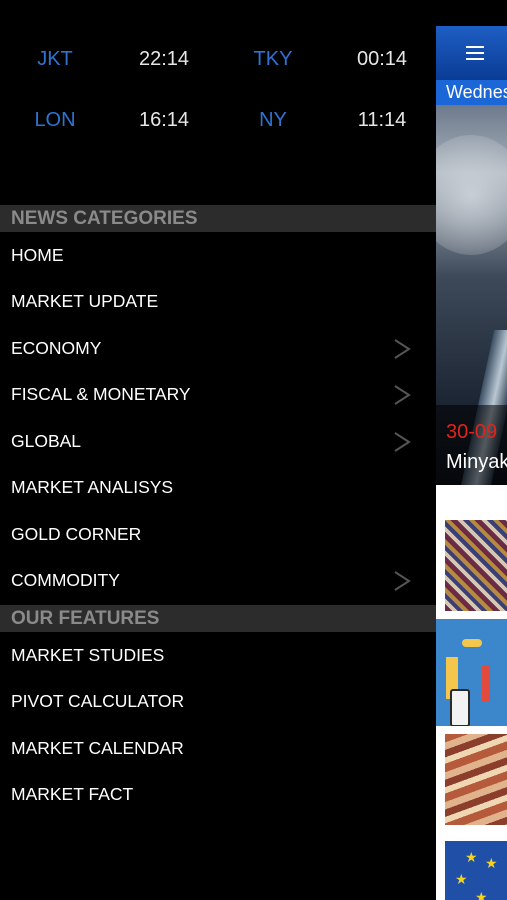 The width and height of the screenshot is (507, 900). What do you see at coordinates (72, 794) in the screenshot?
I see `menu-item-label: MARKET FACT` at bounding box center [72, 794].